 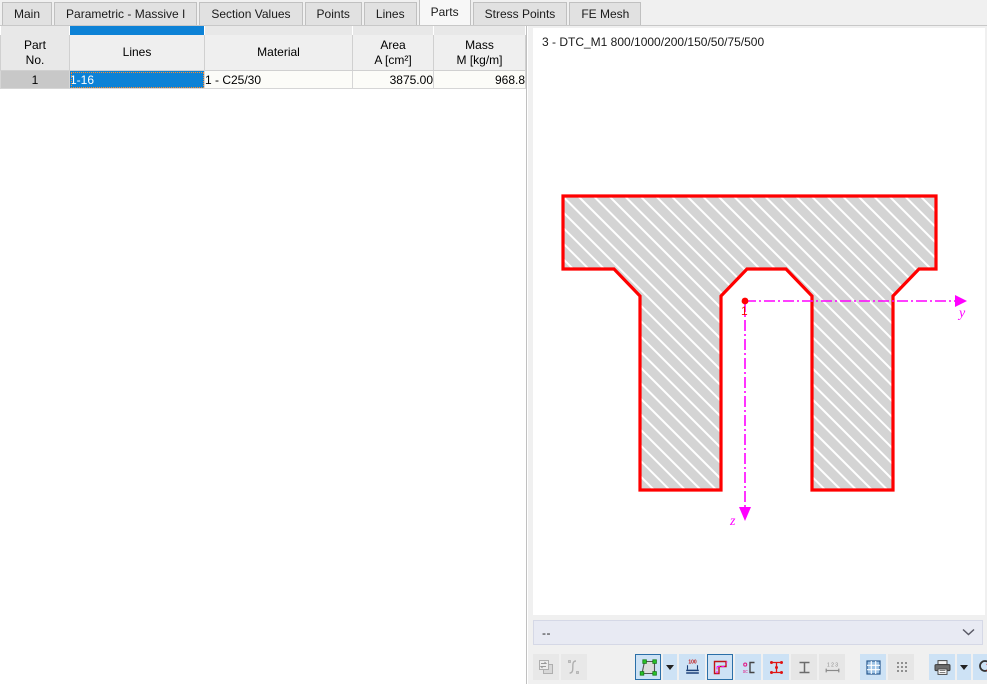 I want to click on column-header-material: Material, so click(x=278, y=53).